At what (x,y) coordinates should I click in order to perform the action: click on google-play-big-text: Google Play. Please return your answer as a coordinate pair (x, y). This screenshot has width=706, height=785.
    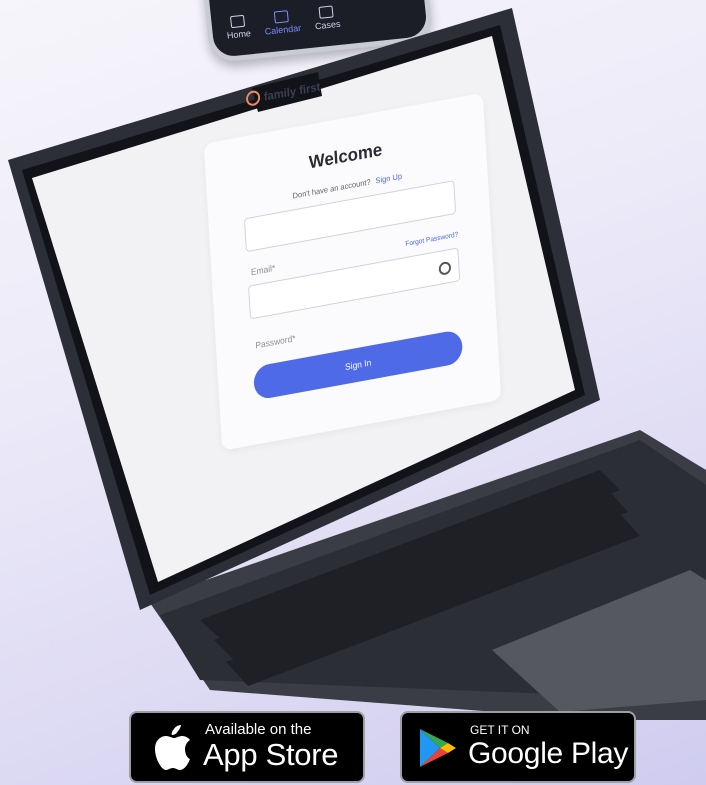
    Looking at the image, I should click on (548, 753).